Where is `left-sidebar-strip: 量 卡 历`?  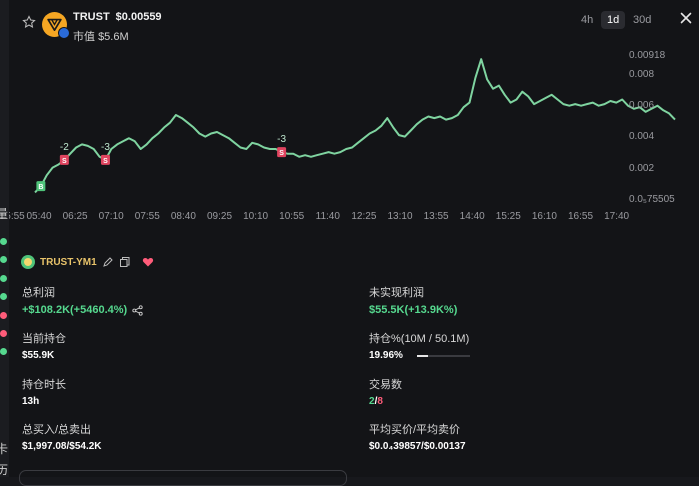 left-sidebar-strip: 量 卡 历 is located at coordinates (4, 238).